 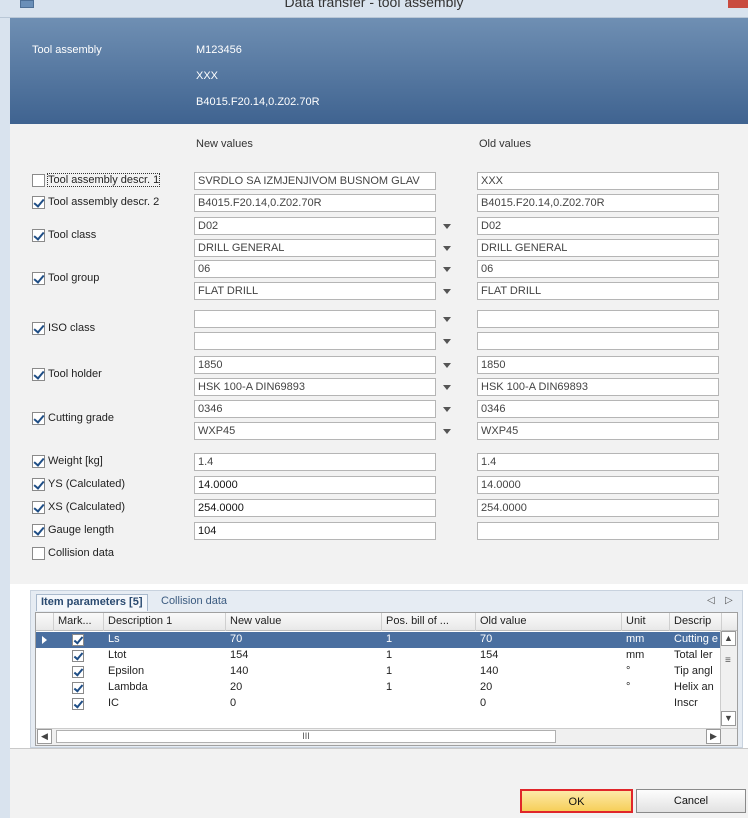 What do you see at coordinates (315, 203) in the screenshot?
I see `new-value-field: B4015.F20.14,0.Z02.70R` at bounding box center [315, 203].